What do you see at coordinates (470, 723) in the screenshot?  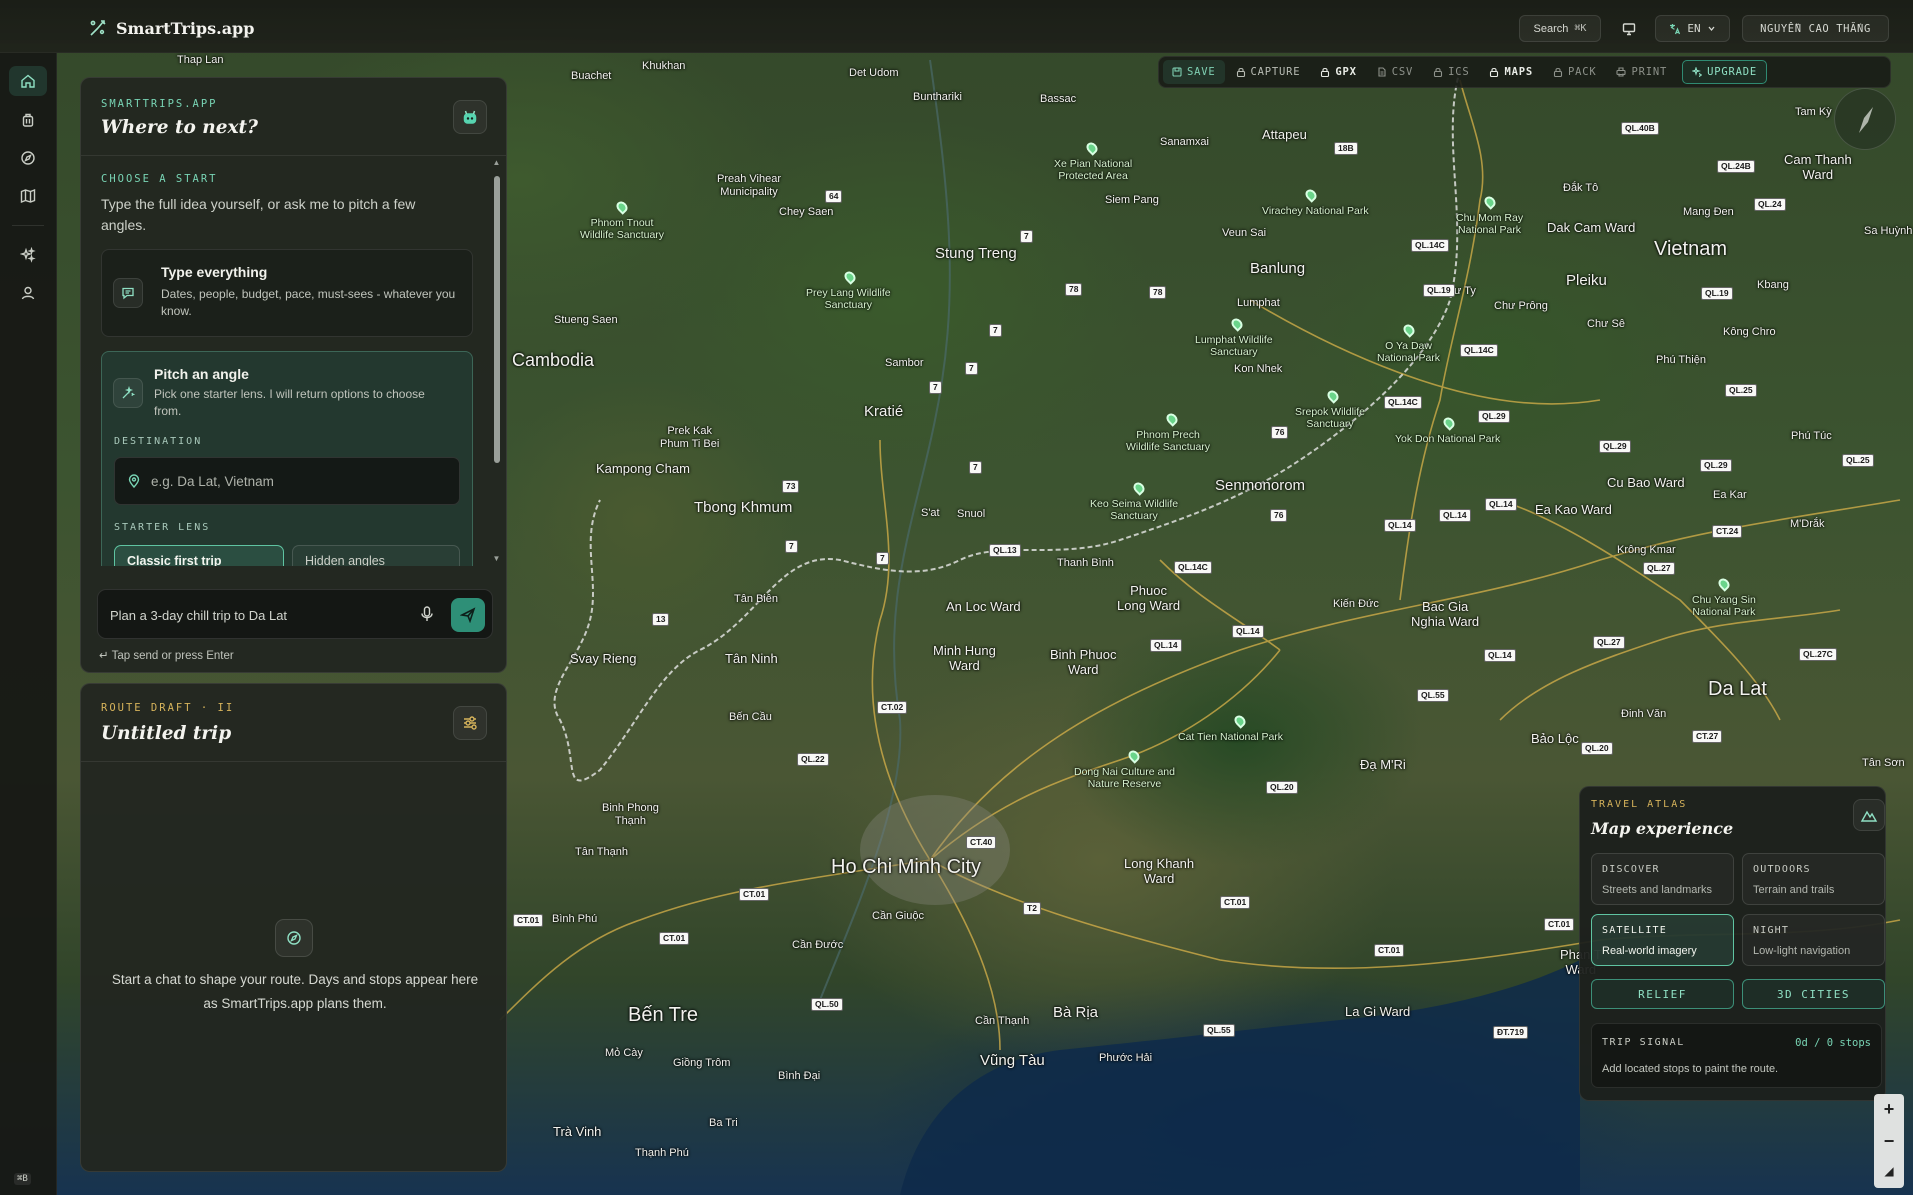 I see `route-settings-button` at bounding box center [470, 723].